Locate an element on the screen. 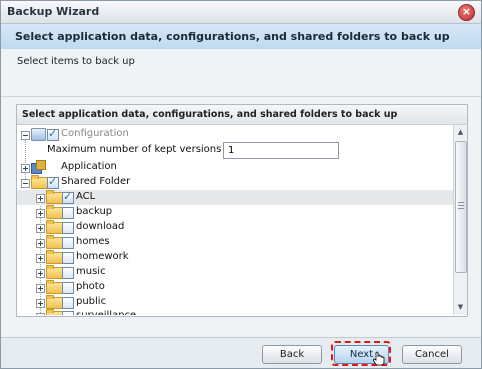 The image size is (482, 369). folder-label: photo is located at coordinates (90, 286).